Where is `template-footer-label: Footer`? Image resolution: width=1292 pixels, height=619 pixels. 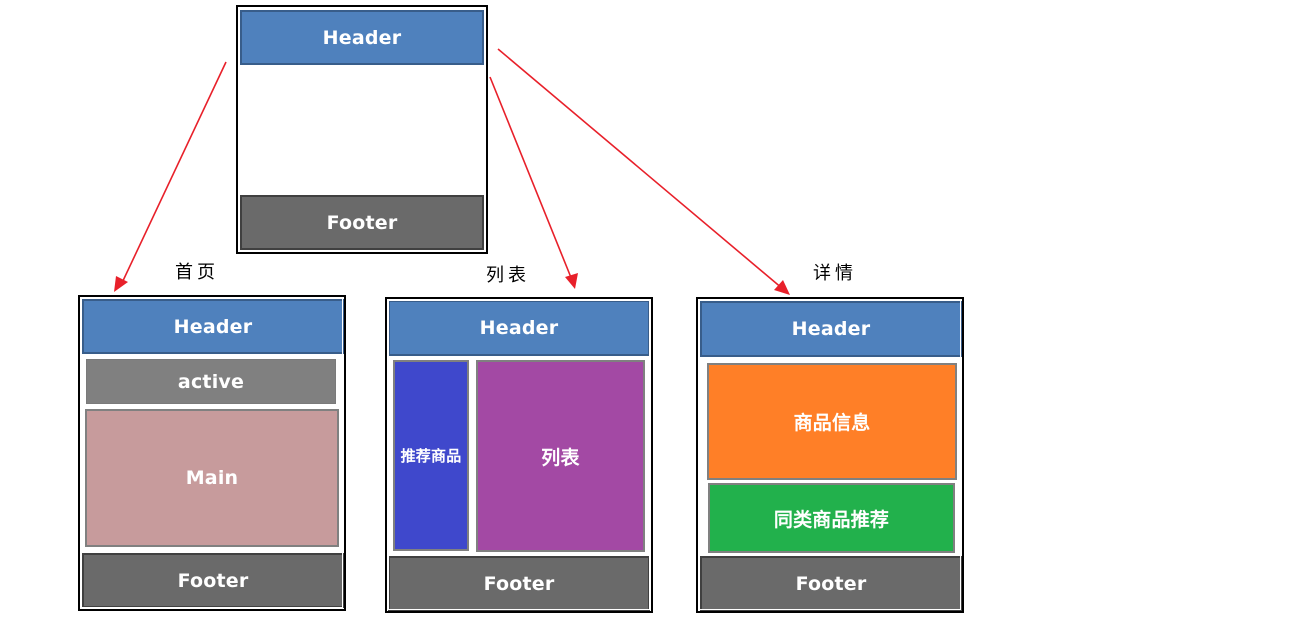
template-footer-label: Footer is located at coordinates (362, 222).